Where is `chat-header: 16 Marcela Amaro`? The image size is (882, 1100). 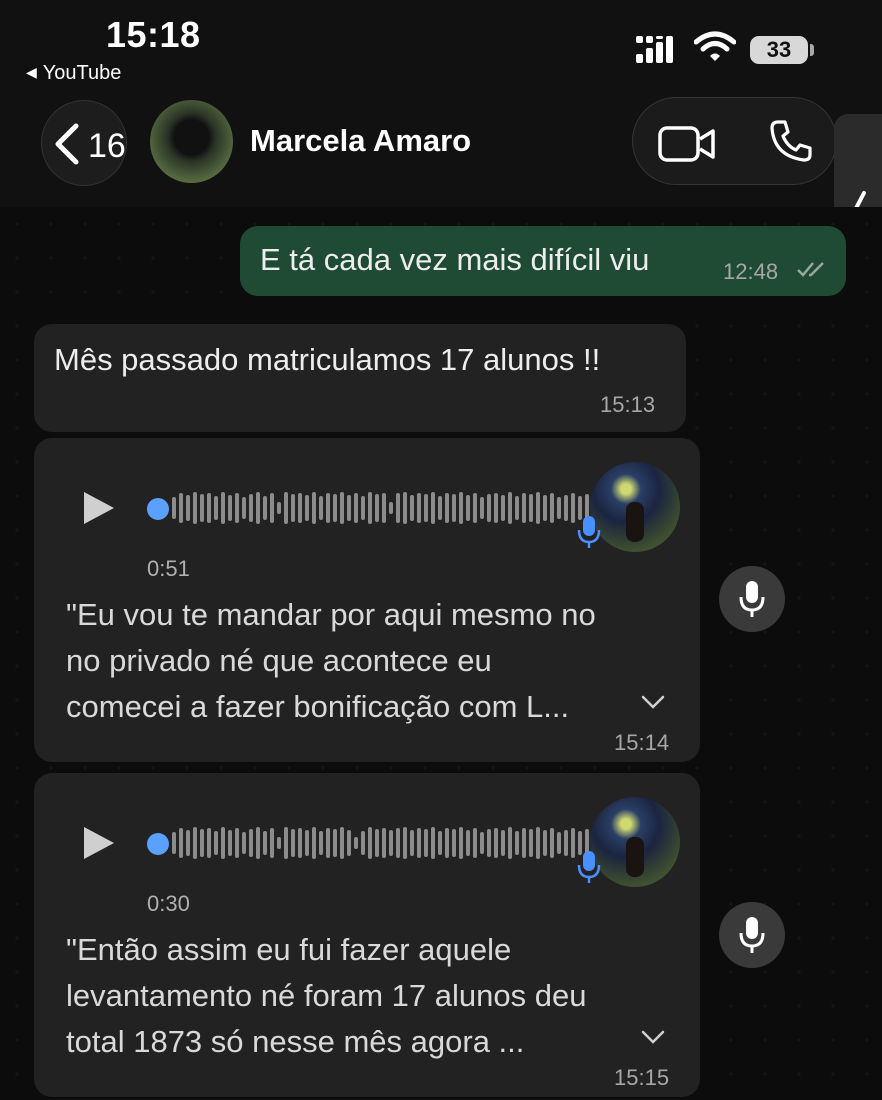
chat-header: 16 Marcela Amaro is located at coordinates (441, 151).